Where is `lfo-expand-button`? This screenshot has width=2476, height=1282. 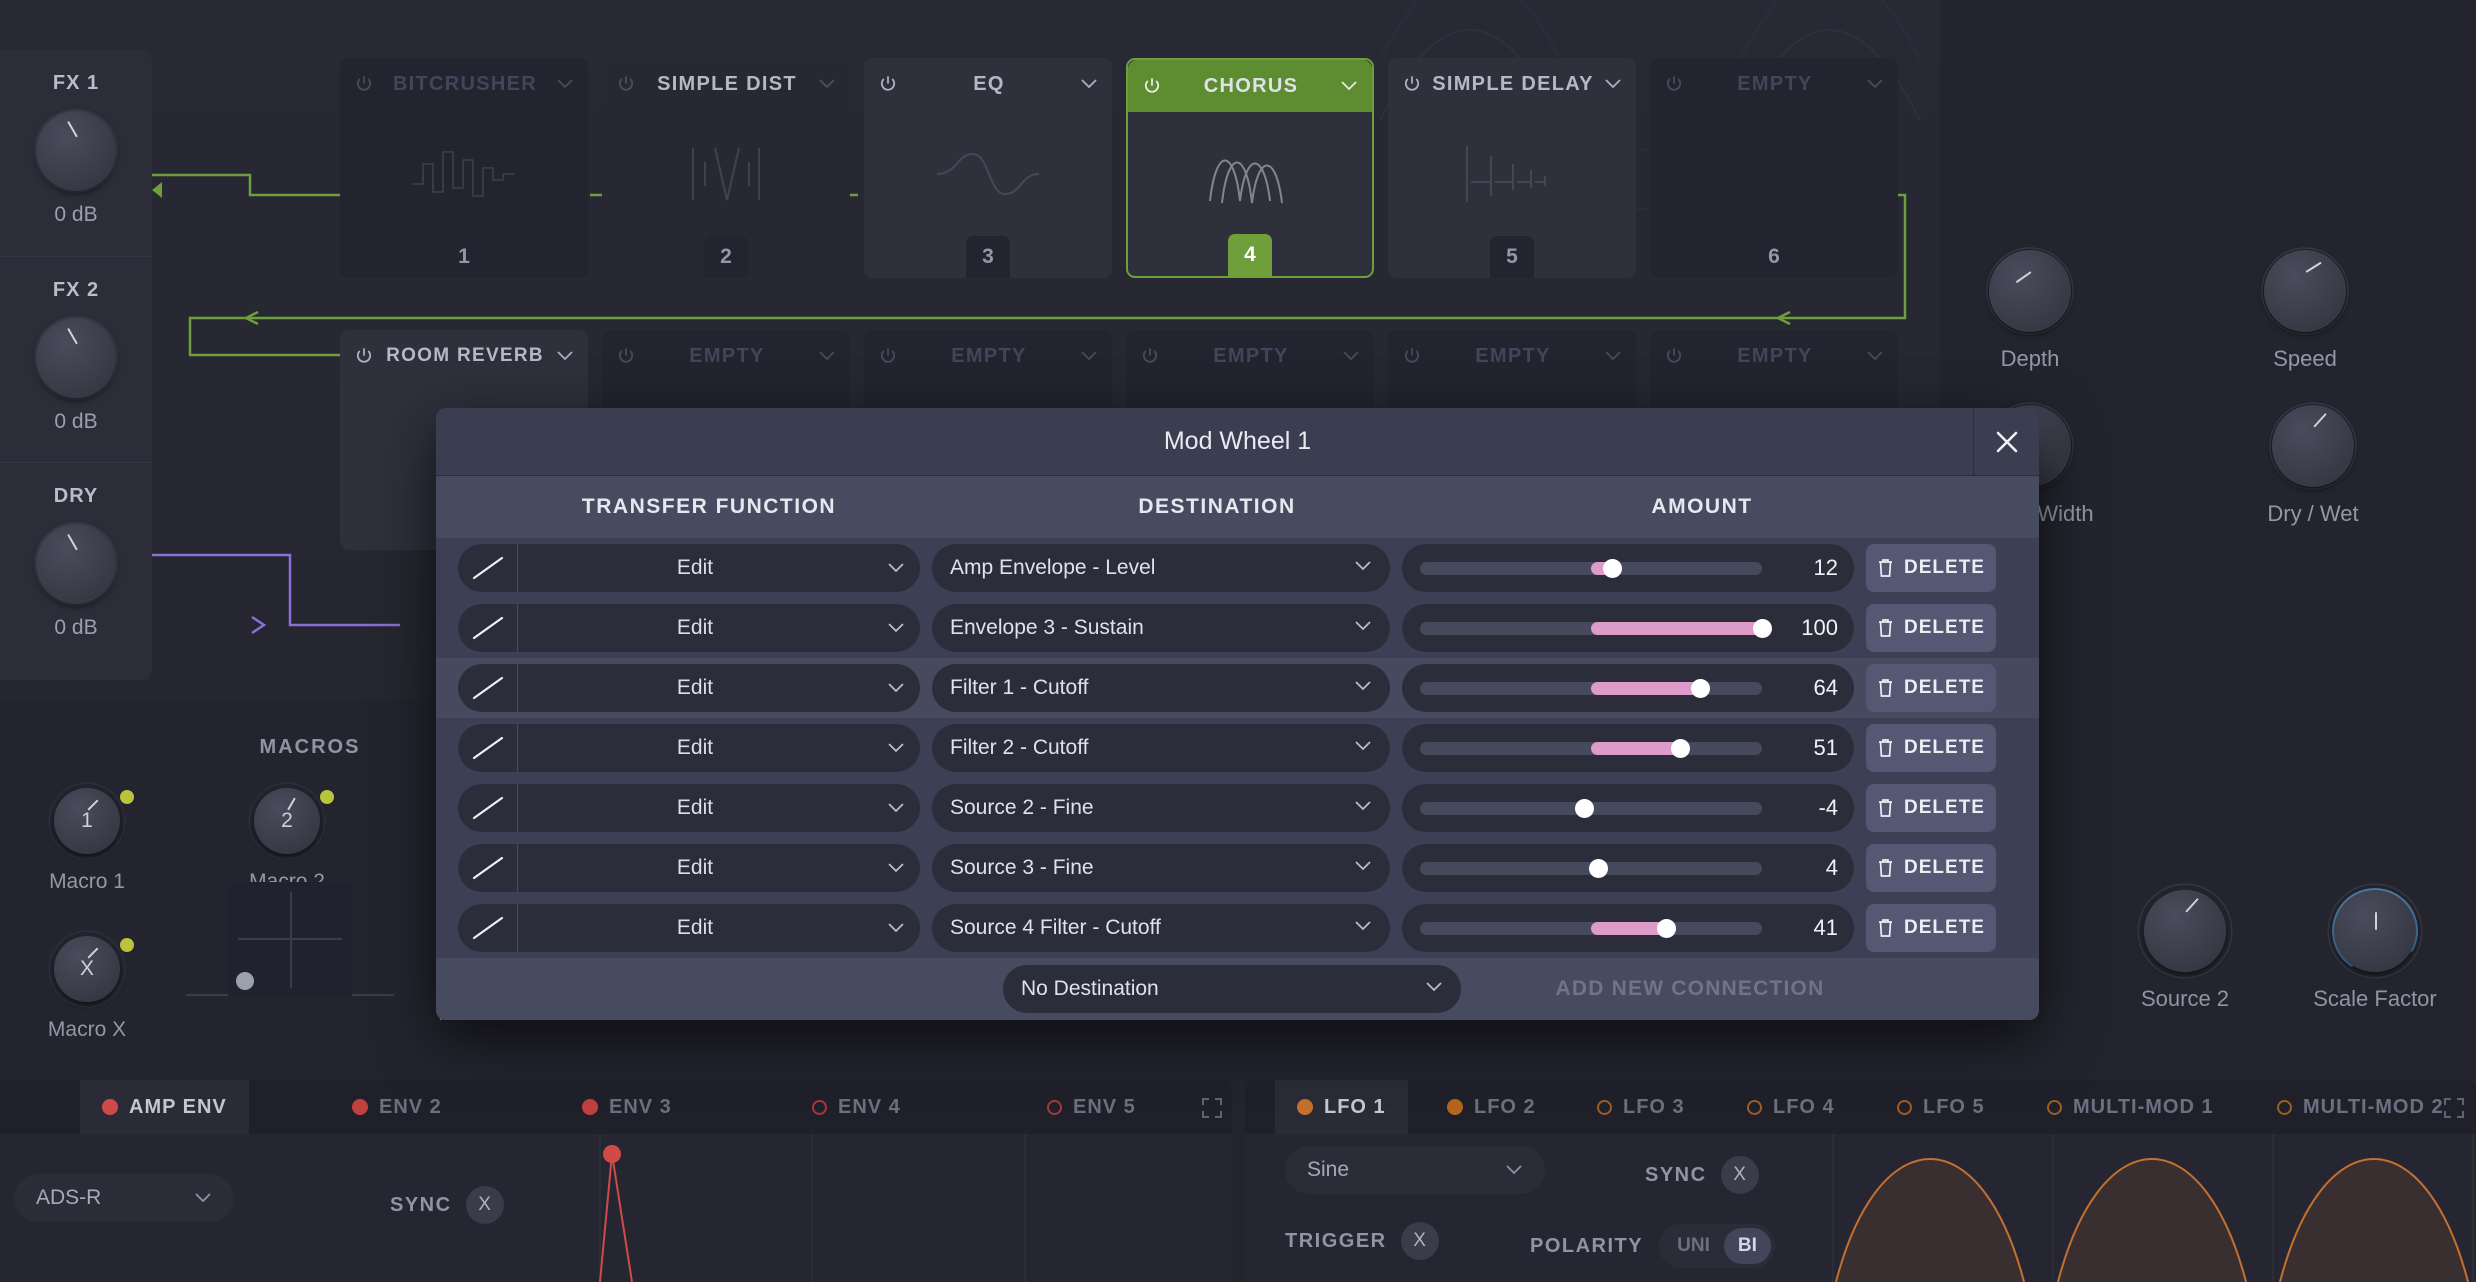
lfo-expand-button is located at coordinates (2454, 1110).